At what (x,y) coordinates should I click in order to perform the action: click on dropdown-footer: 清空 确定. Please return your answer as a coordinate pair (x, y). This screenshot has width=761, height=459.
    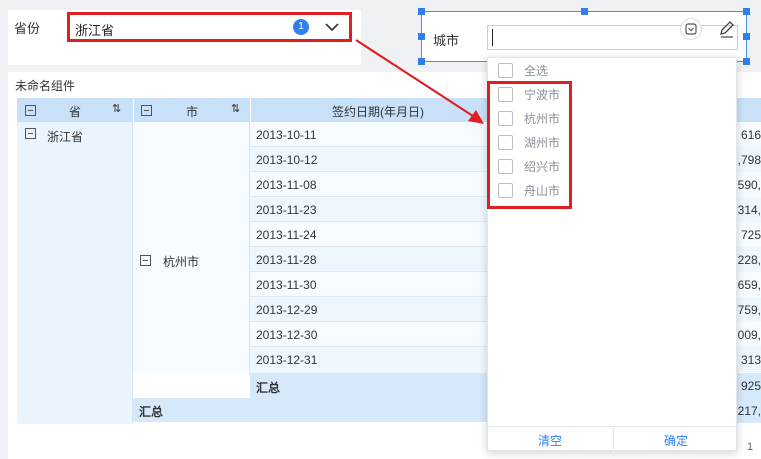
    Looking at the image, I should click on (612, 439).